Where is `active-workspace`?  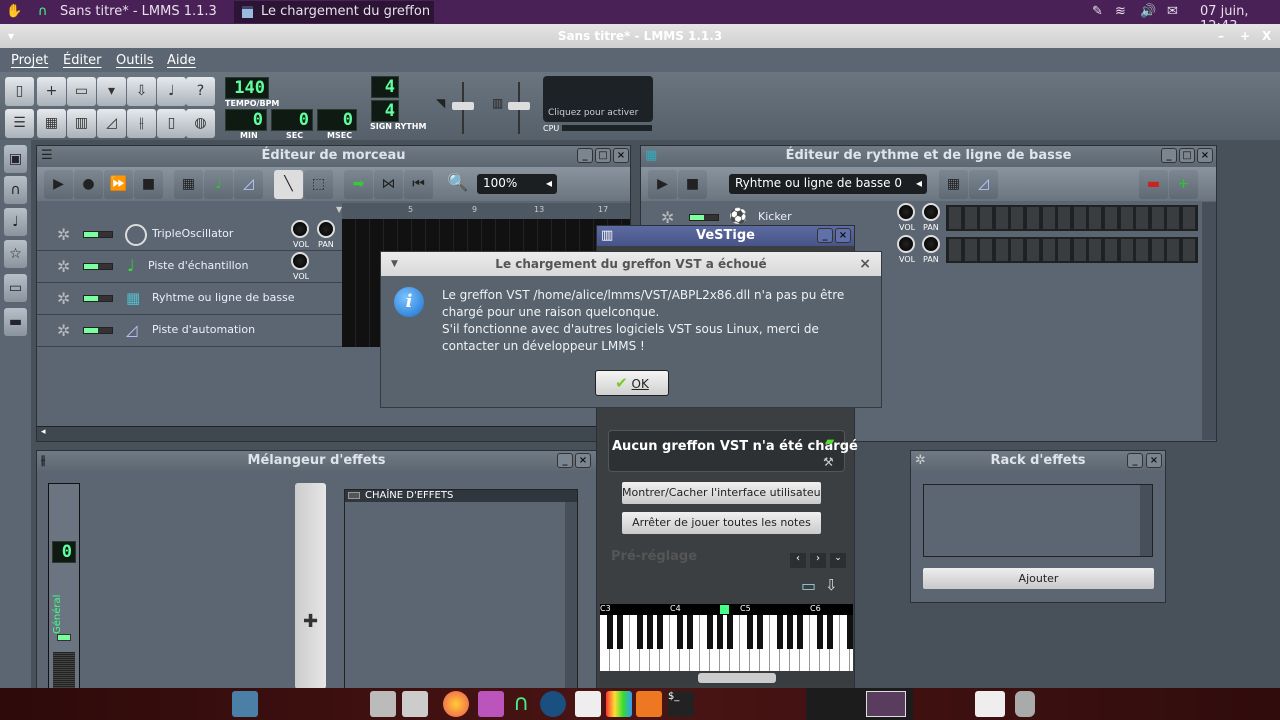 active-workspace is located at coordinates (886, 704).